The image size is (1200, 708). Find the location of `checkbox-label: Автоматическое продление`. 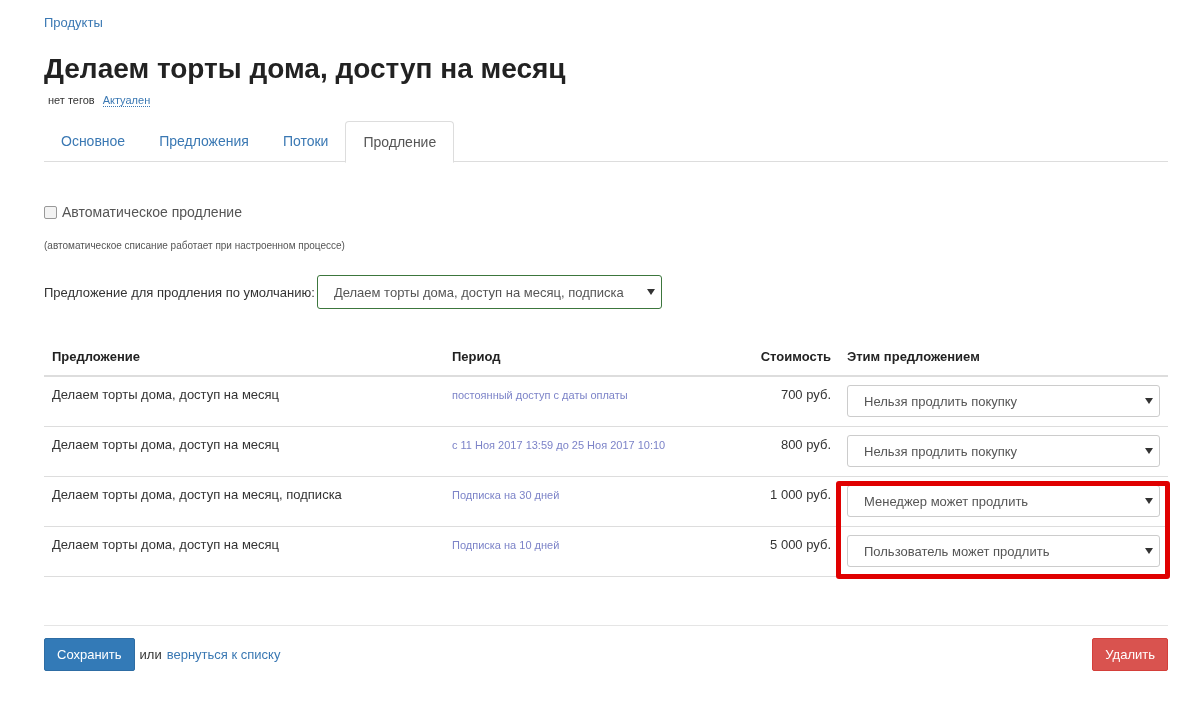

checkbox-label: Автоматическое продление is located at coordinates (152, 212).